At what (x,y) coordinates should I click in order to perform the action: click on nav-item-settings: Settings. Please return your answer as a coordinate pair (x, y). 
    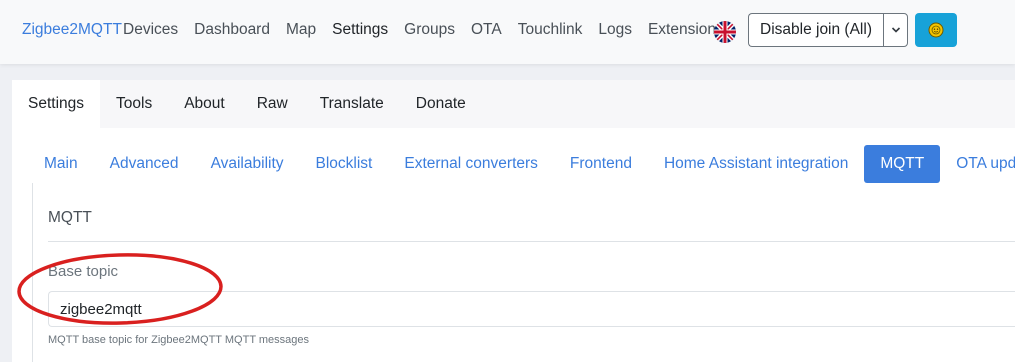
    Looking at the image, I should click on (360, 30).